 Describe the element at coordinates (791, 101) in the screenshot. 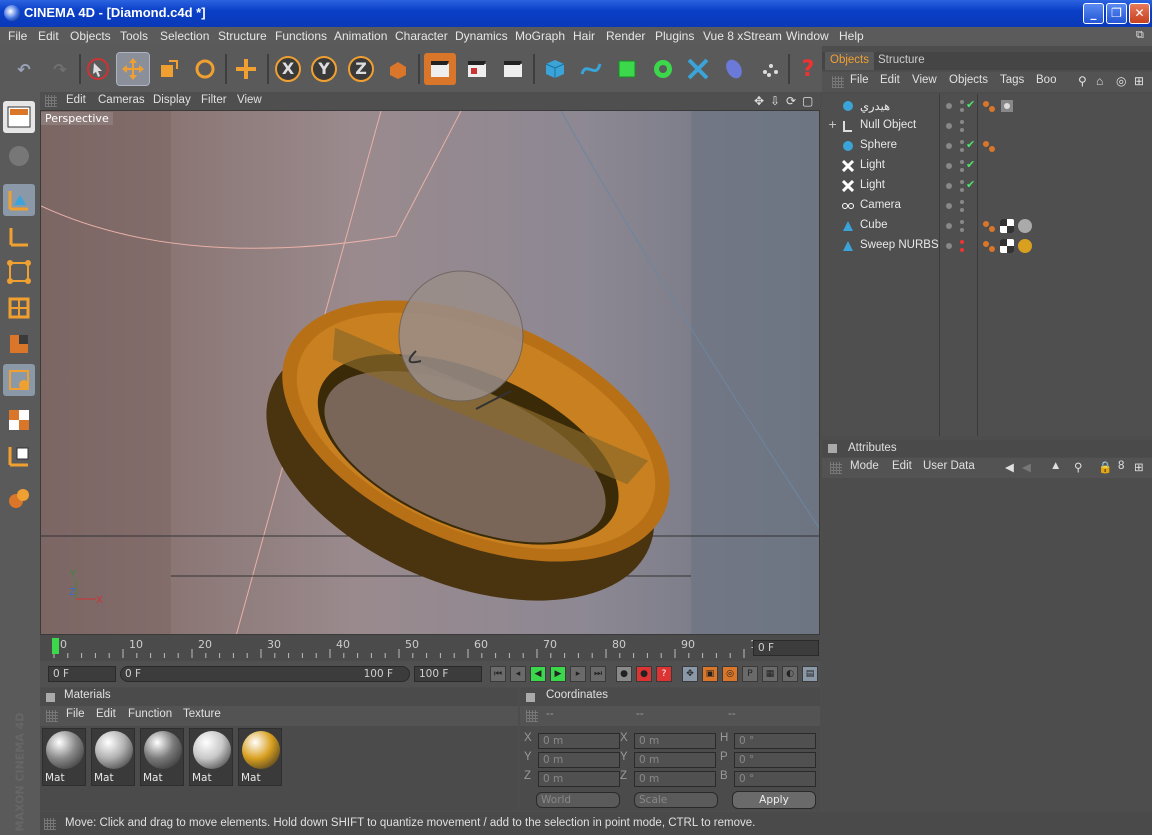

I see `rotate-view-icon: ⟳` at that location.